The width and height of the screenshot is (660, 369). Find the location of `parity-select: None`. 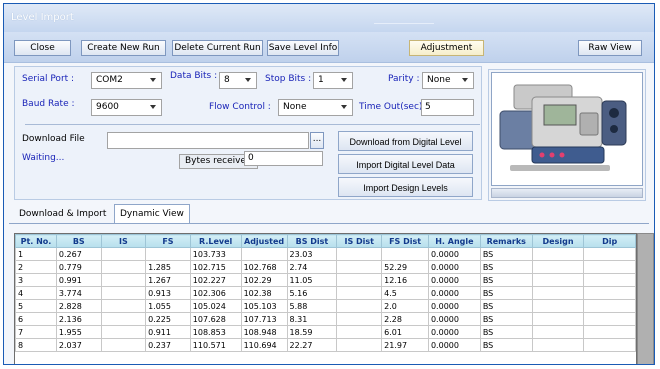

parity-select: None is located at coordinates (448, 80).